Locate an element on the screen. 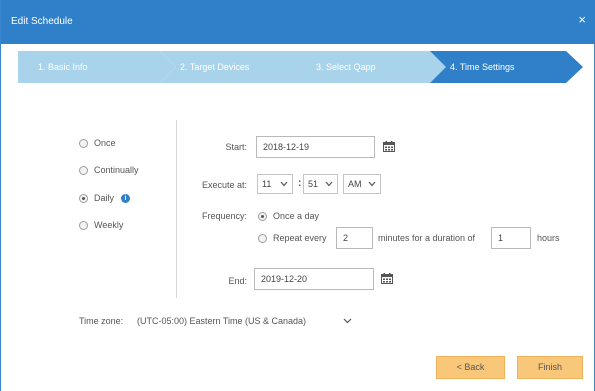  dialog-titlebar: Edit Schedule × is located at coordinates (298, 22).